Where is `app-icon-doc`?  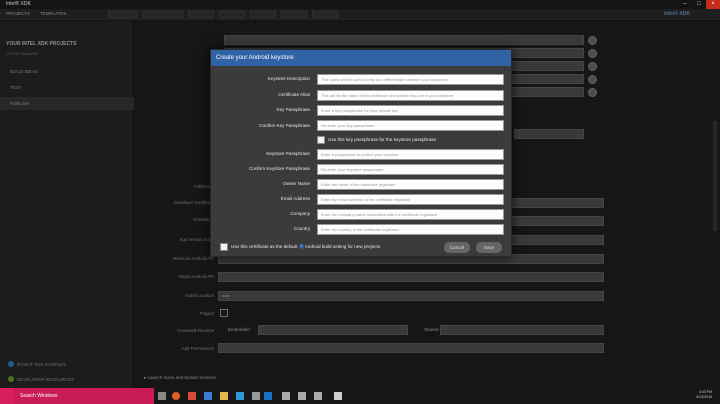
app-icon-doc is located at coordinates (338, 396).